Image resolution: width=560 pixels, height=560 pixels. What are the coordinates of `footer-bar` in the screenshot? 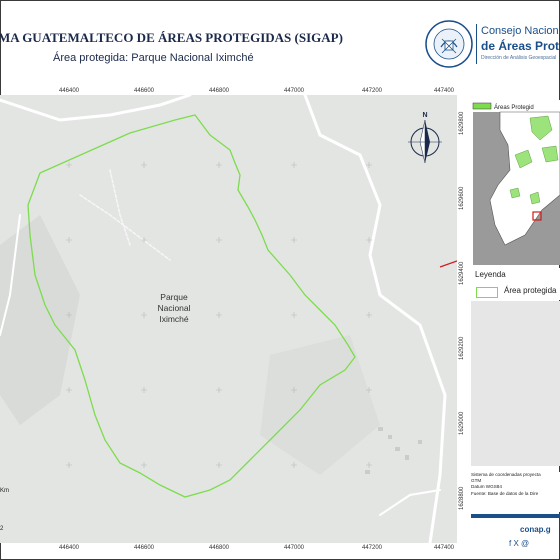 It's located at (515, 516).